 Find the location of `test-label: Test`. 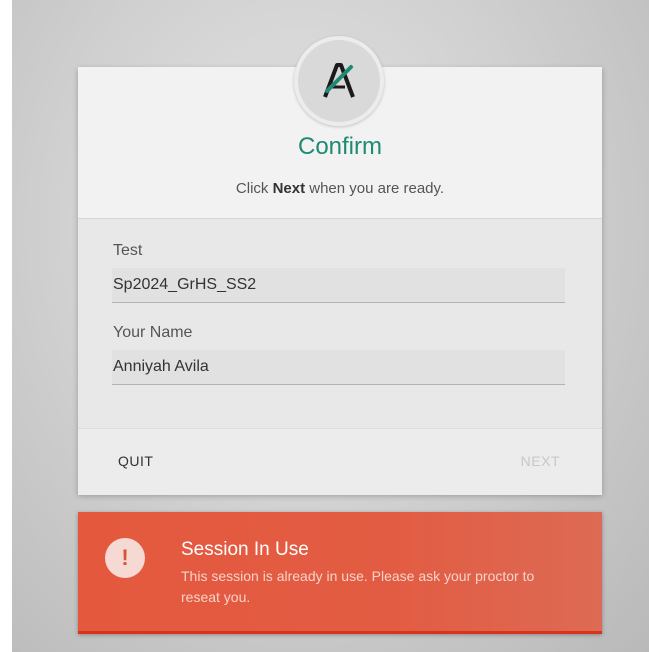

test-label: Test is located at coordinates (128, 250).